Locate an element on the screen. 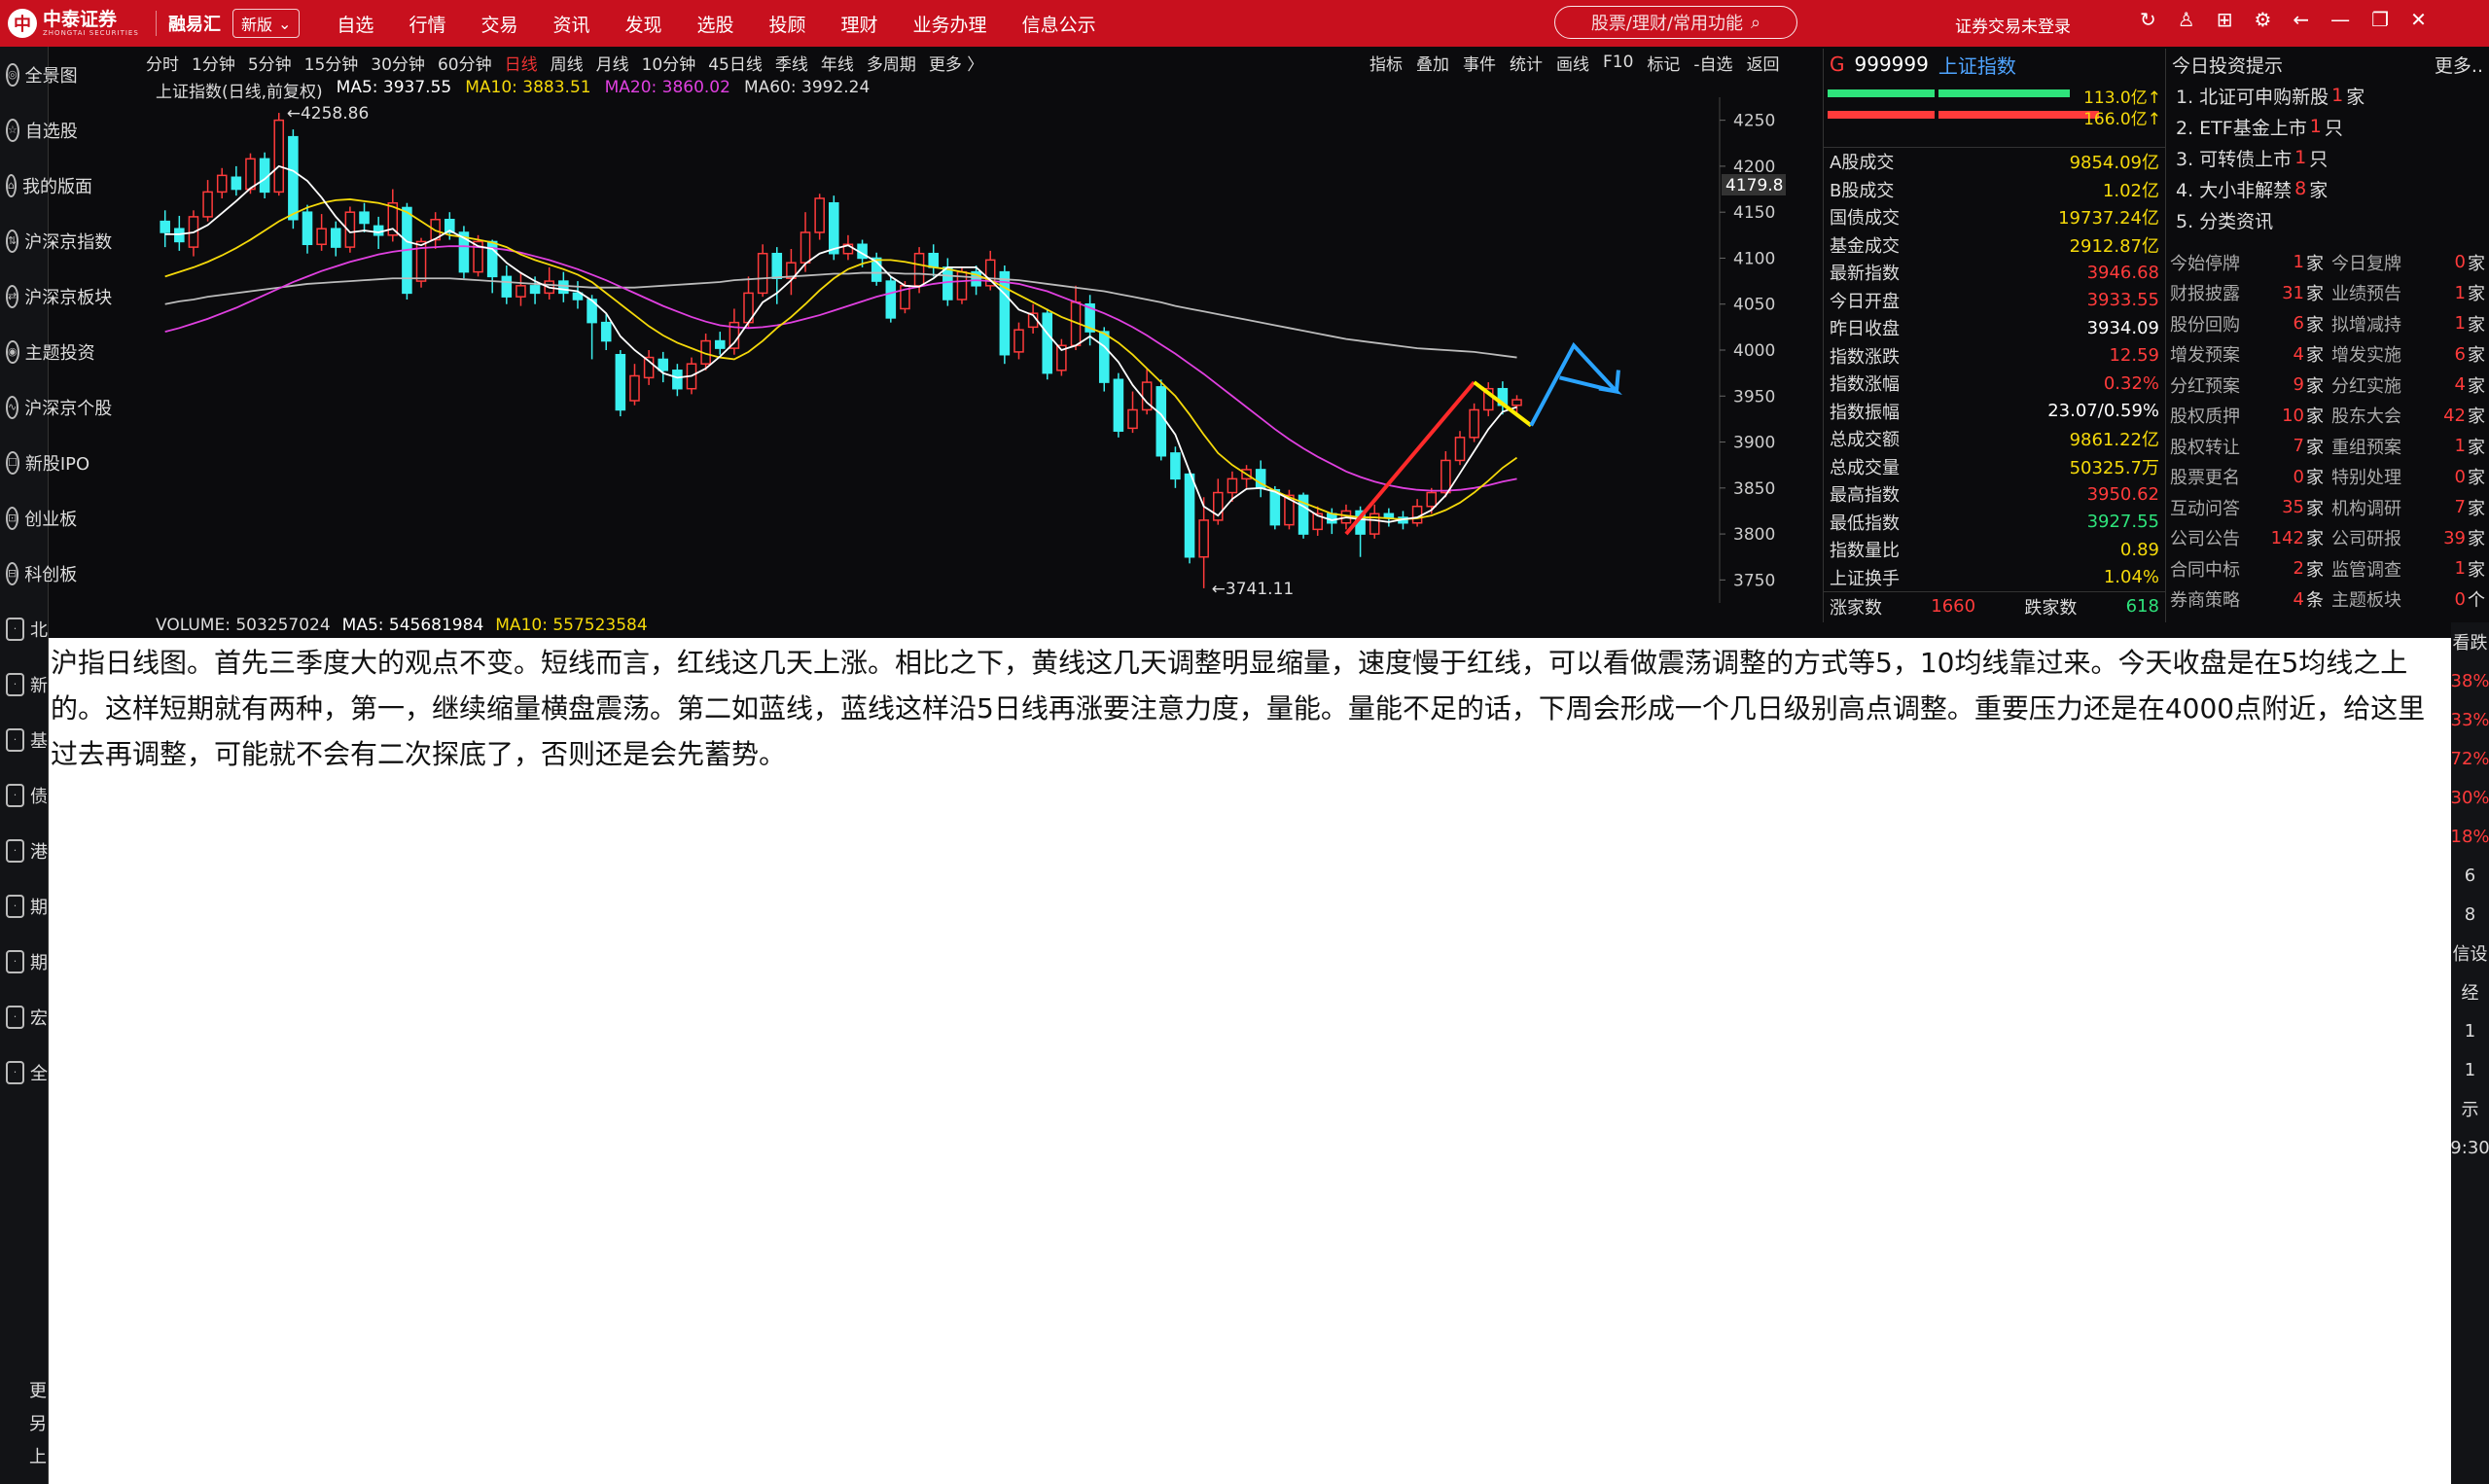  settings-icon: ⚙ is located at coordinates (2262, 20).